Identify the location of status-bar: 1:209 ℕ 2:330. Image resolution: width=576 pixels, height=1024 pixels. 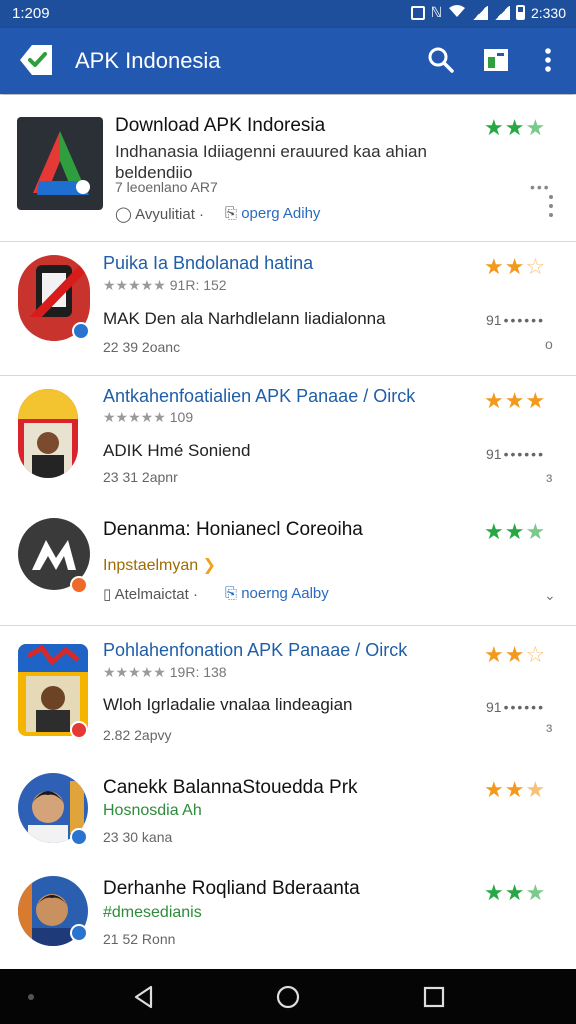
(288, 14).